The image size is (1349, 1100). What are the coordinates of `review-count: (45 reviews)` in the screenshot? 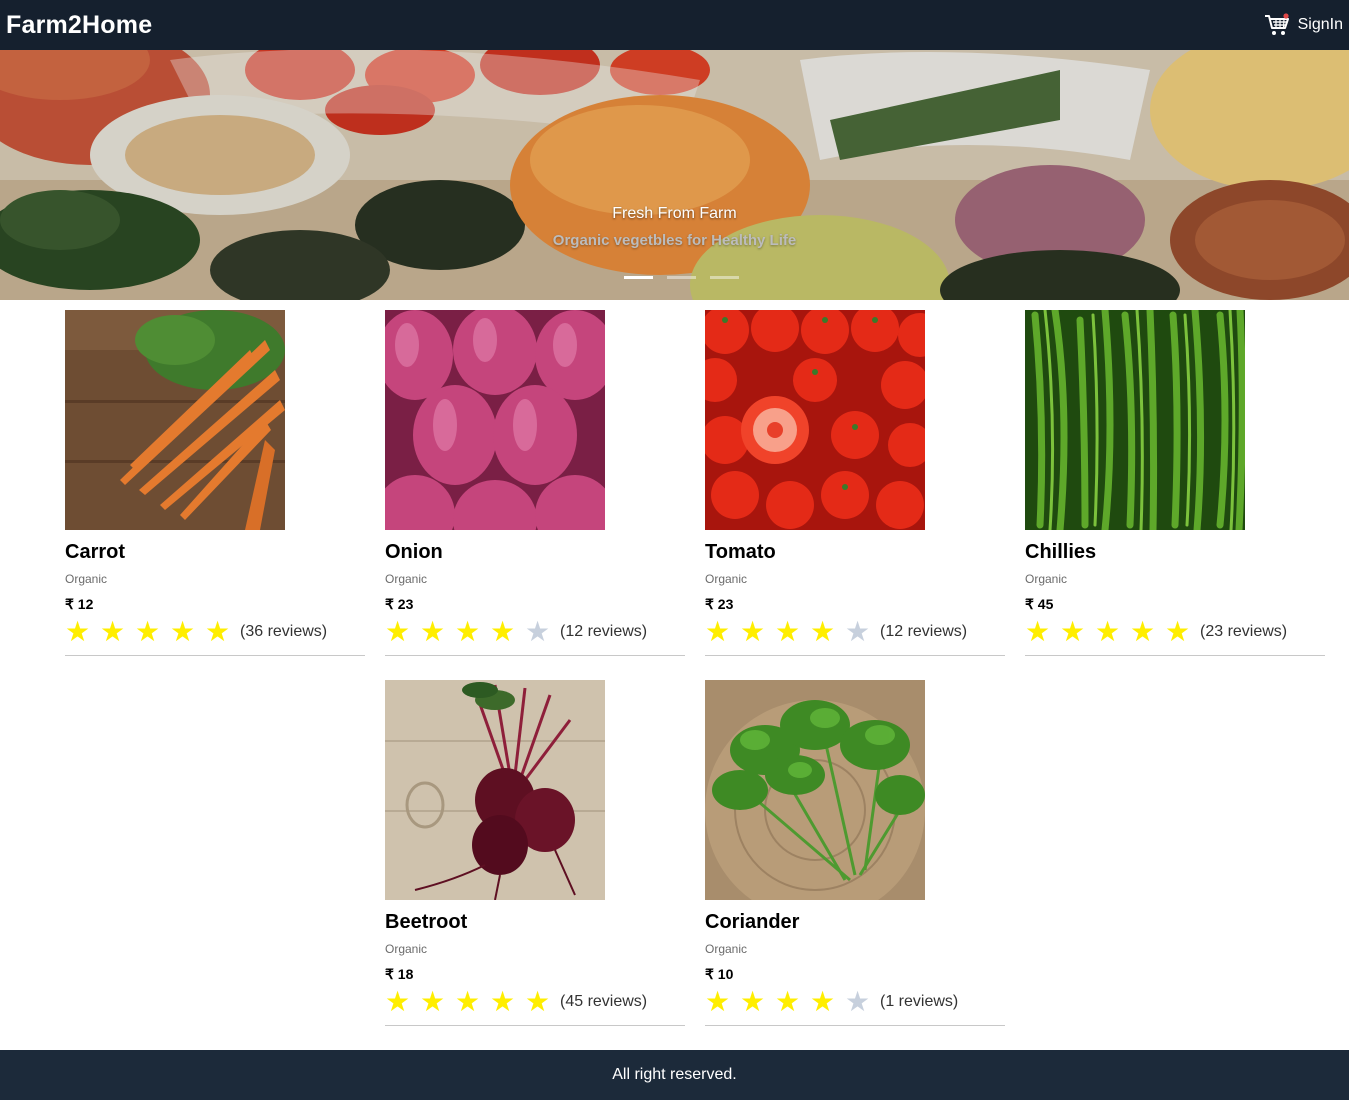 It's located at (604, 1001).